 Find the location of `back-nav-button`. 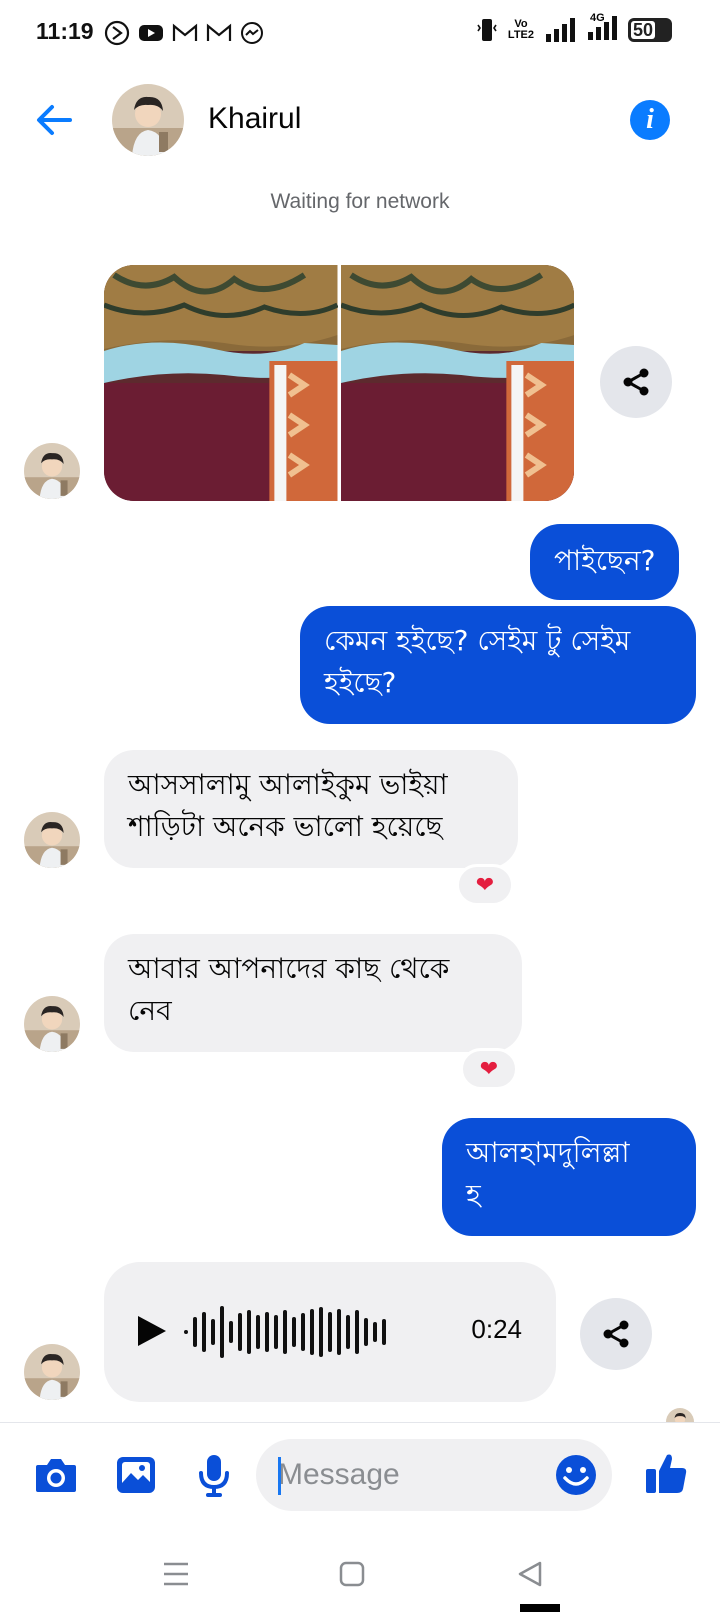

back-nav-button is located at coordinates (530, 1574).